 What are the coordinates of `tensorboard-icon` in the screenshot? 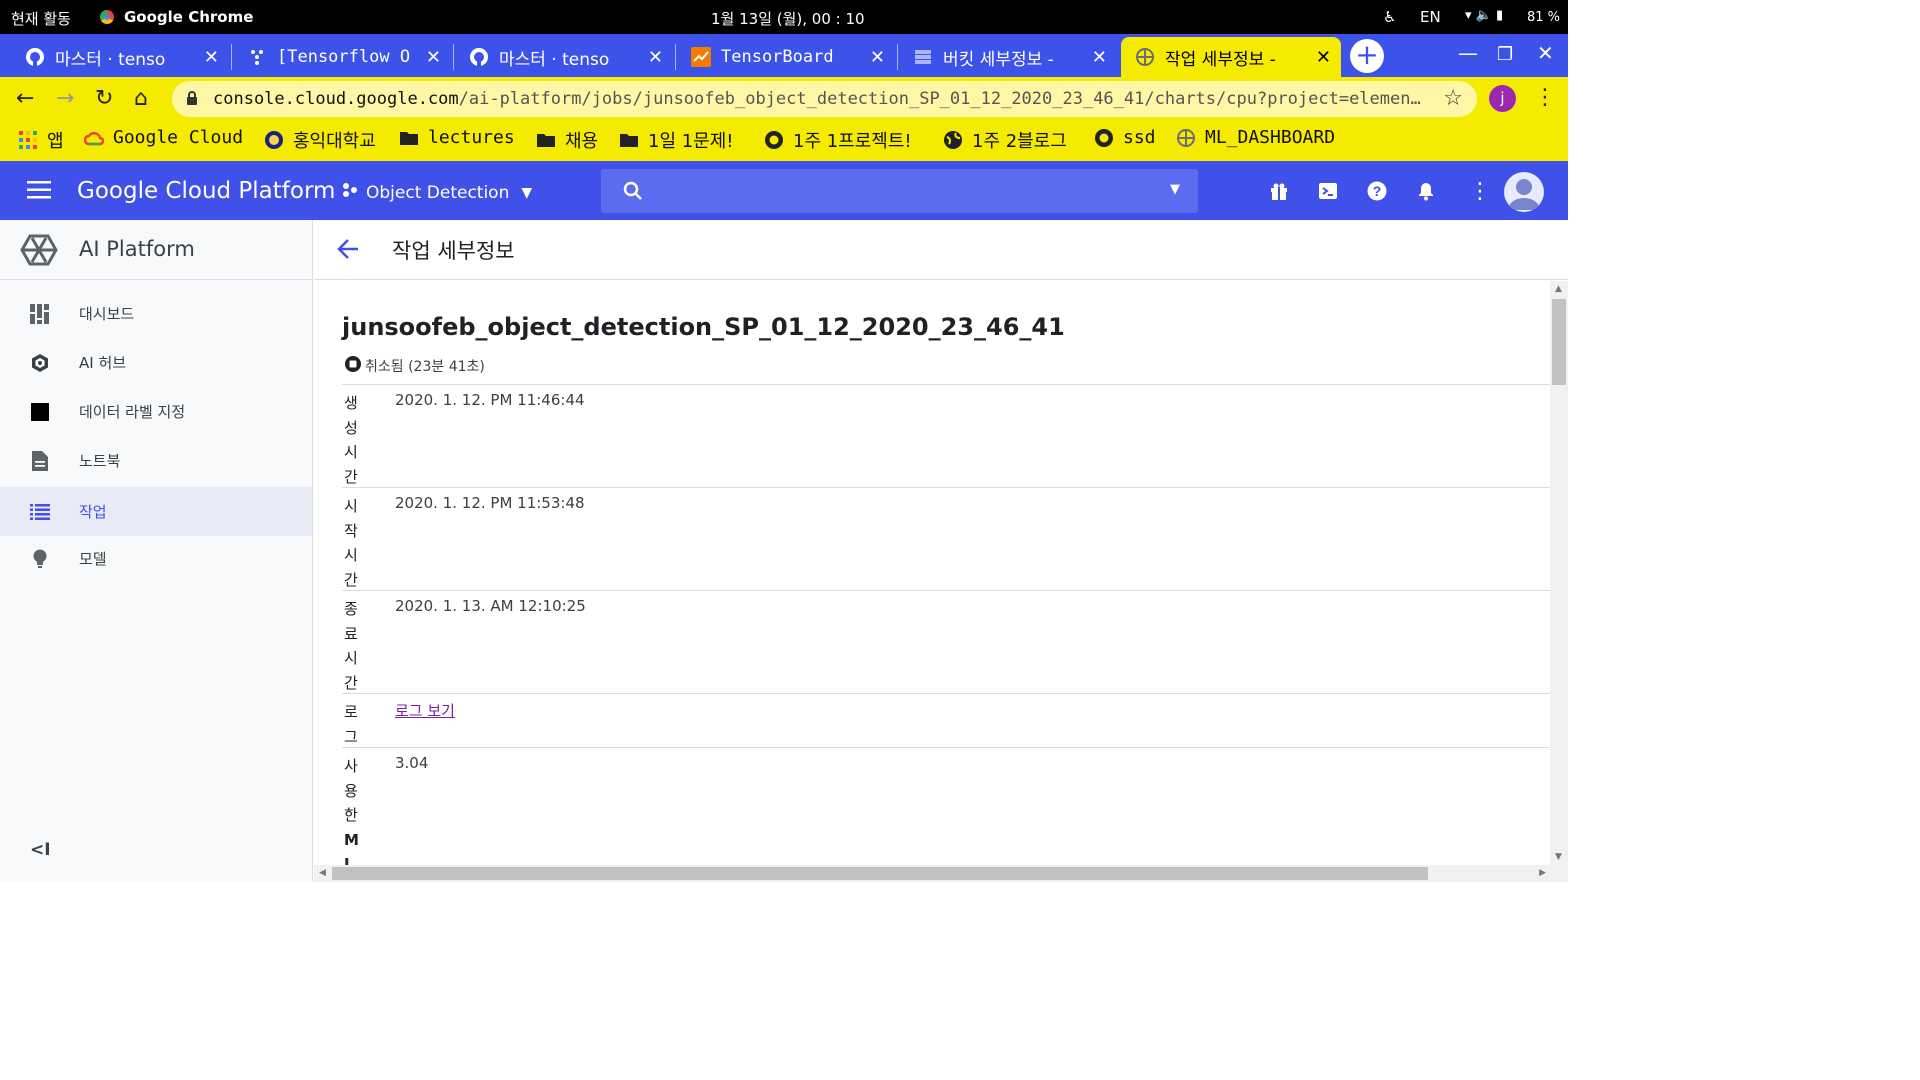 It's located at (701, 57).